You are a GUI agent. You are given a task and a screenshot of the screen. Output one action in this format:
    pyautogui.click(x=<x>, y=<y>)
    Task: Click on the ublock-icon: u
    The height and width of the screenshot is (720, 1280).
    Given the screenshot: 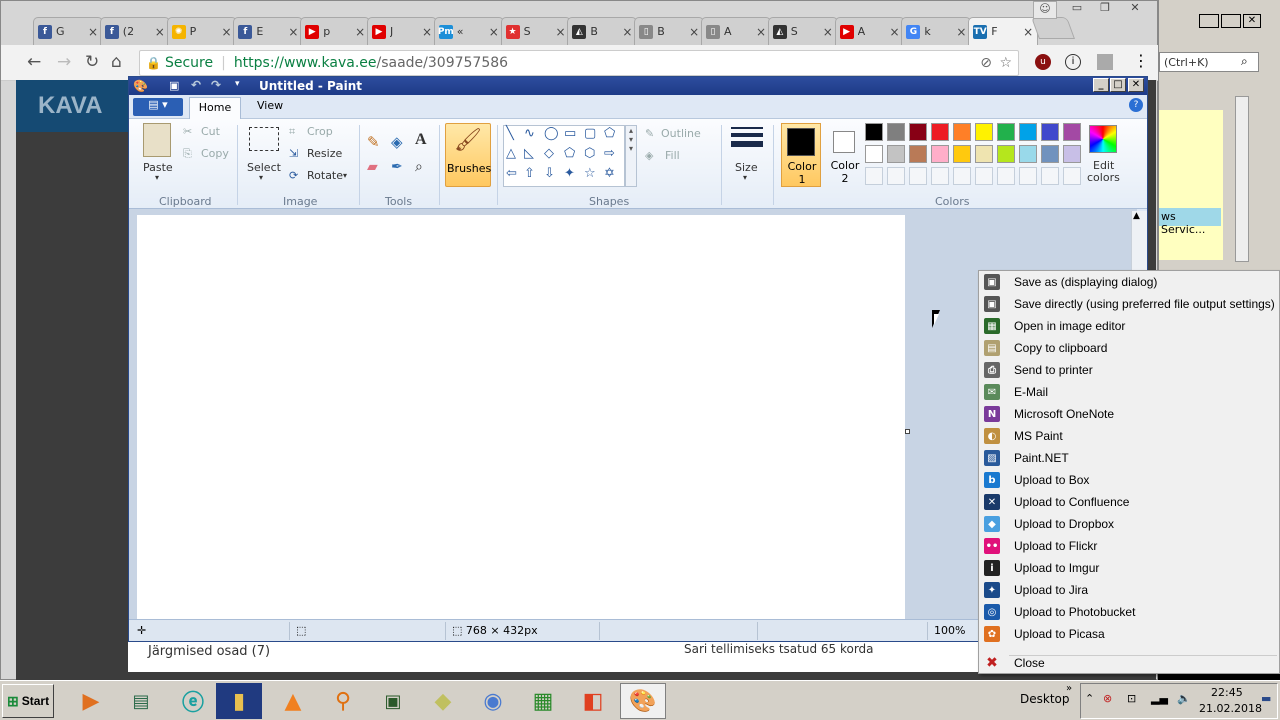 What is the action you would take?
    pyautogui.click(x=1043, y=62)
    